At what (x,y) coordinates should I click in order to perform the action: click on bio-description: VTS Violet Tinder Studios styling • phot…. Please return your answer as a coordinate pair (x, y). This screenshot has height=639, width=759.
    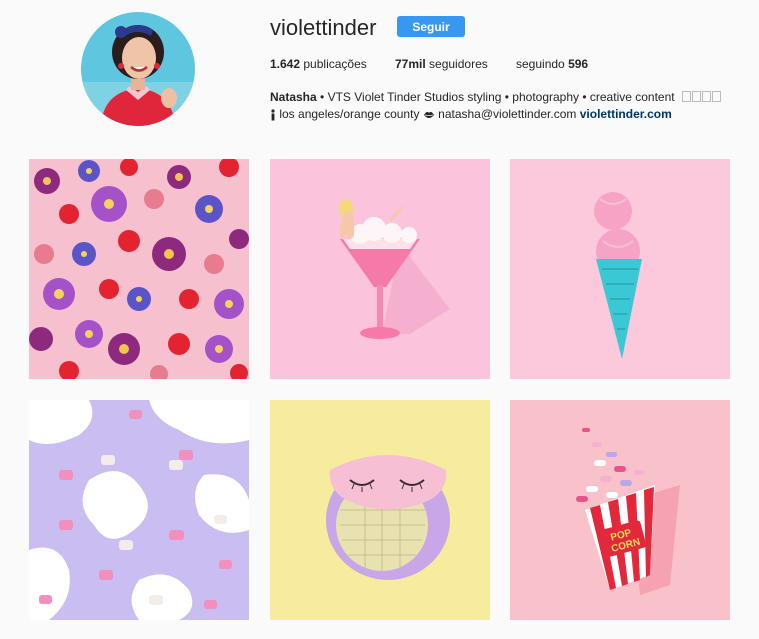
    Looking at the image, I should click on (501, 97).